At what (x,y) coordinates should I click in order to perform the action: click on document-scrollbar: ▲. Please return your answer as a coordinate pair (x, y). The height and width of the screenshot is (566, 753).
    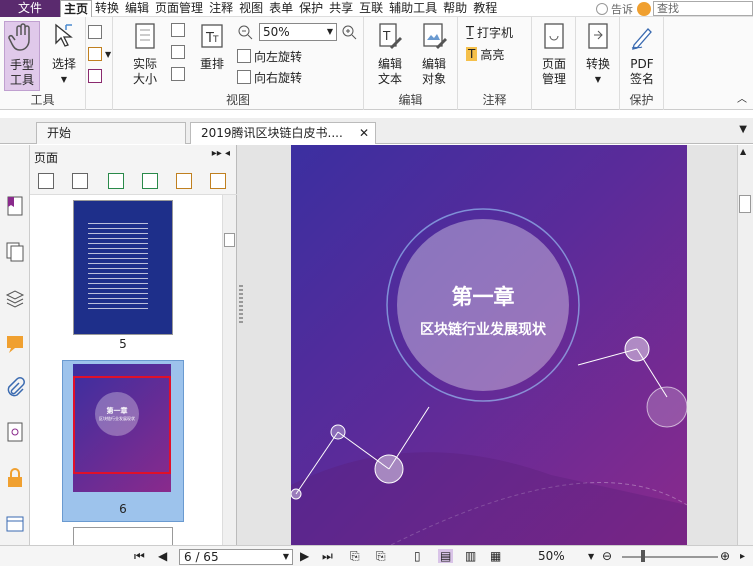
    Looking at the image, I should click on (745, 345).